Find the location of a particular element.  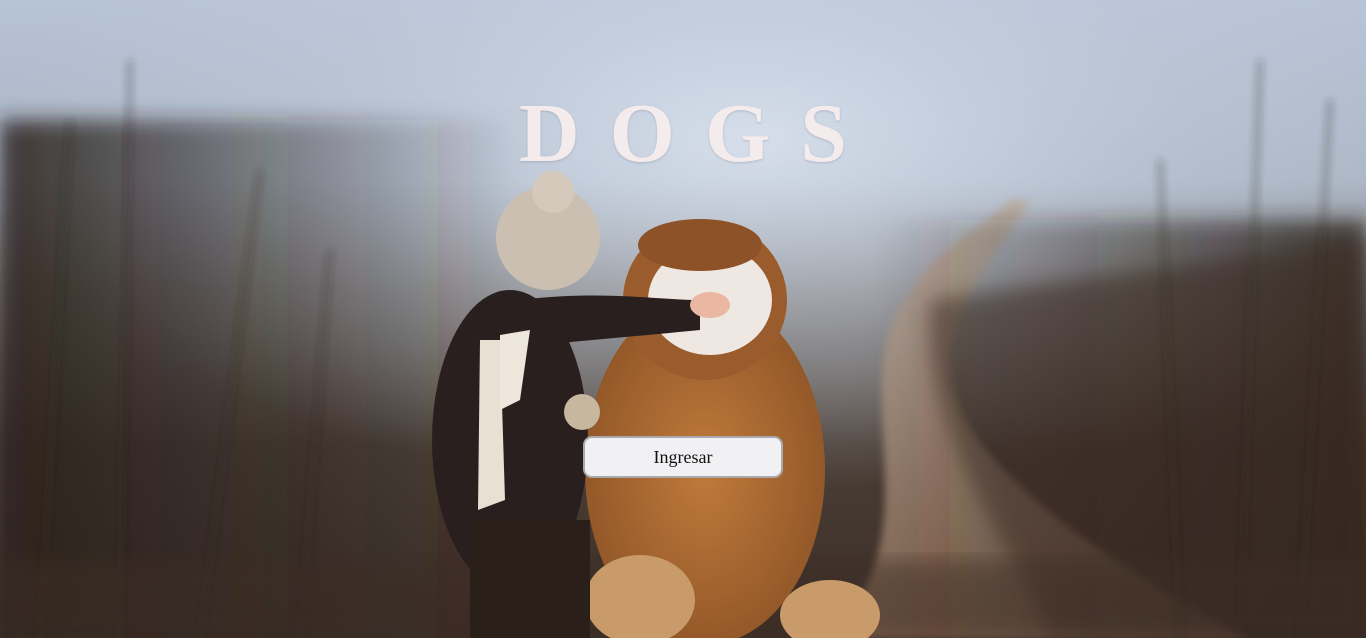

enter-button: Ingresar is located at coordinates (683, 457).